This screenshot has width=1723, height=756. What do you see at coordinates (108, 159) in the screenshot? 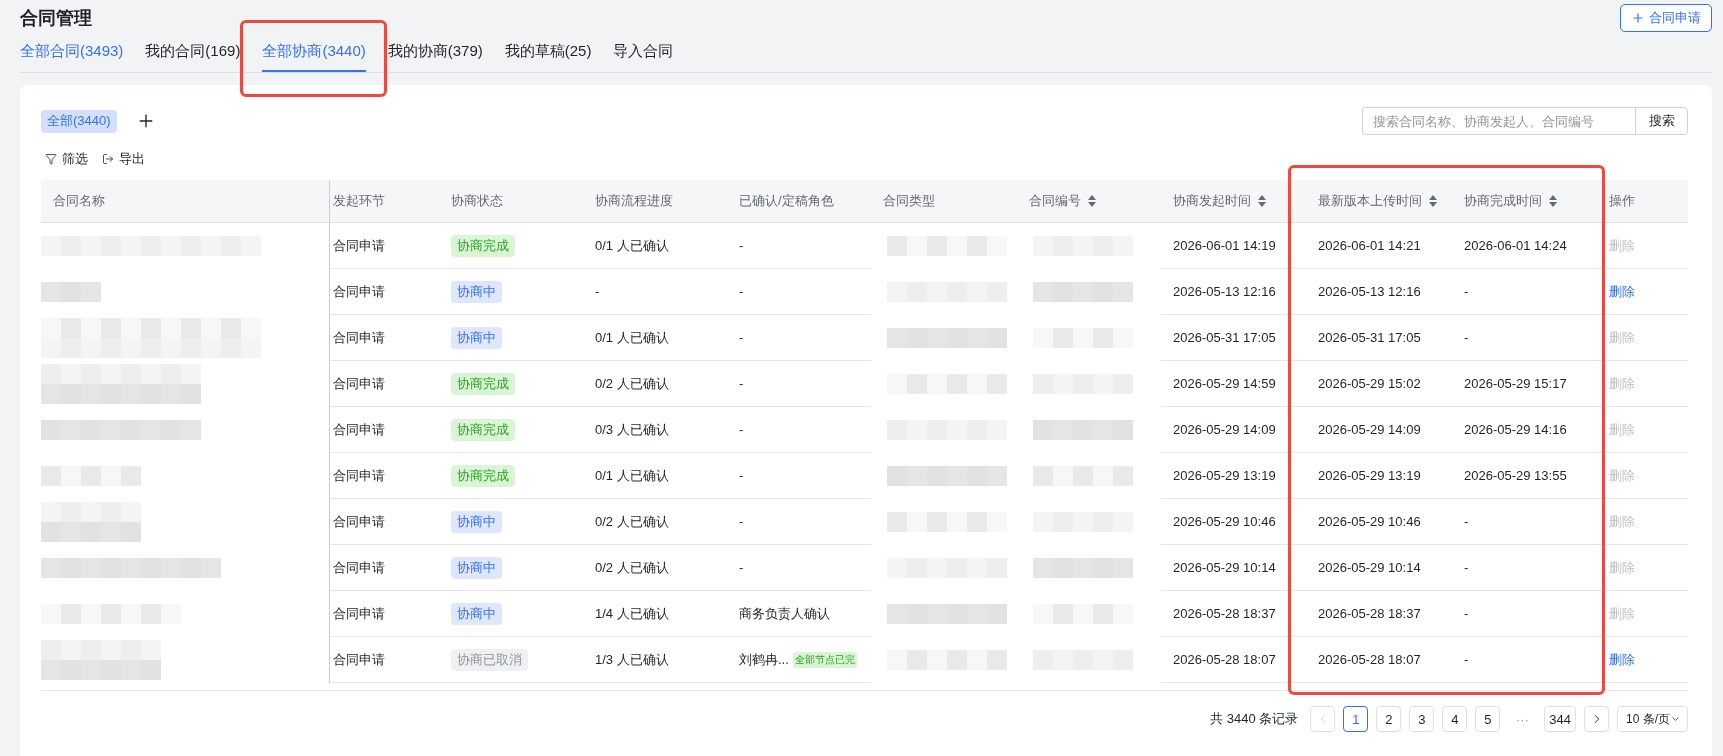
I see `box-arrow-icon` at bounding box center [108, 159].